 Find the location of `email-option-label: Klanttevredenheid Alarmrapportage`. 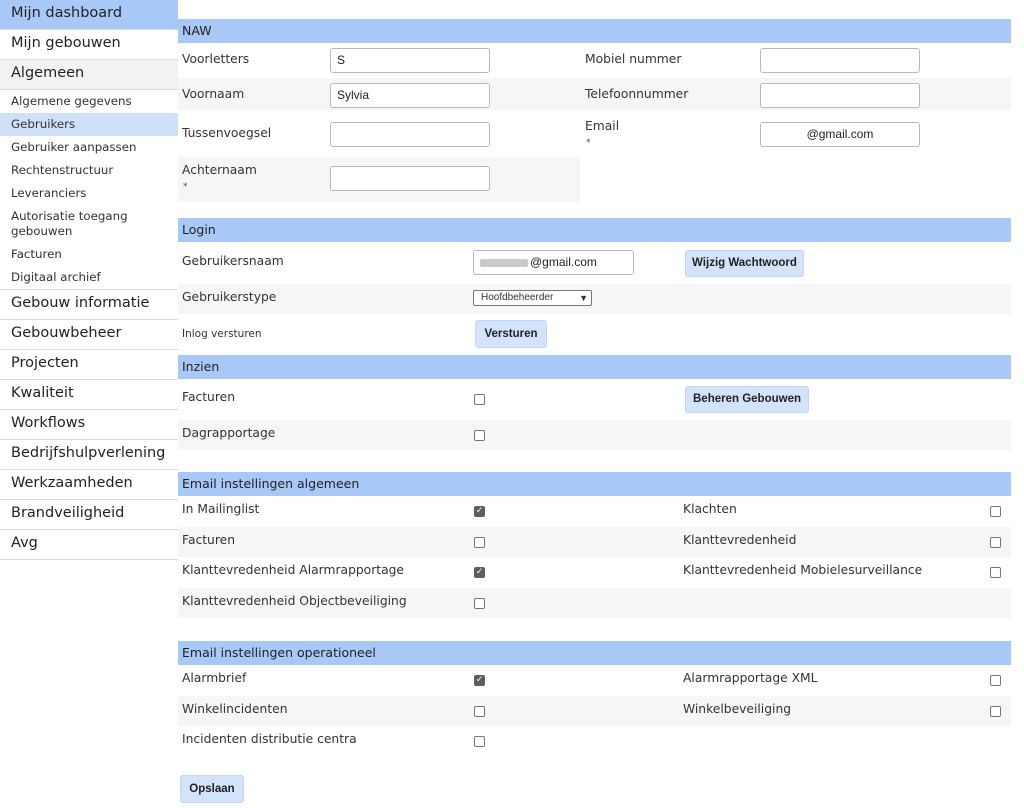

email-option-label: Klanttevredenheid Alarmrapportage is located at coordinates (293, 570).